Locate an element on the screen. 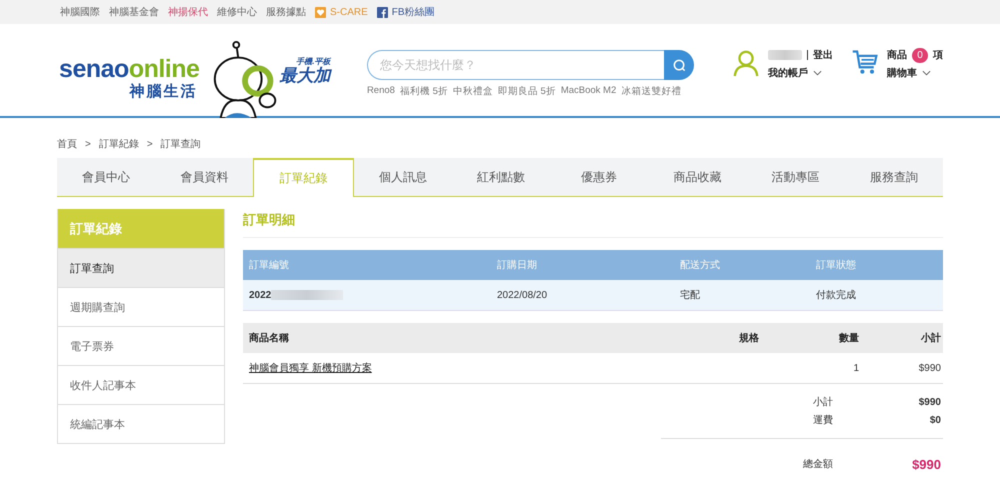 Image resolution: width=1000 pixels, height=500 pixels. sidebar-item: 收件人記事本 is located at coordinates (141, 384).